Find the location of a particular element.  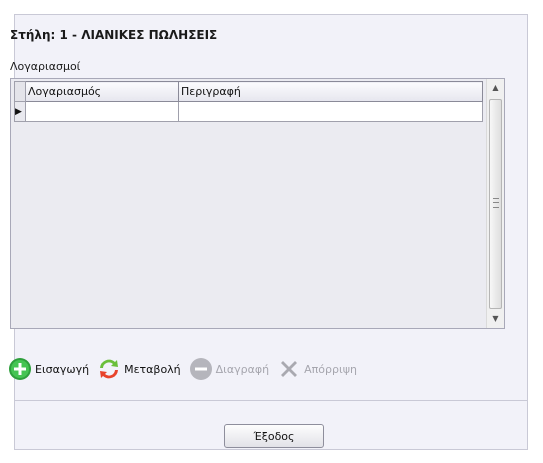

table-row: ▶ is located at coordinates (248, 111).